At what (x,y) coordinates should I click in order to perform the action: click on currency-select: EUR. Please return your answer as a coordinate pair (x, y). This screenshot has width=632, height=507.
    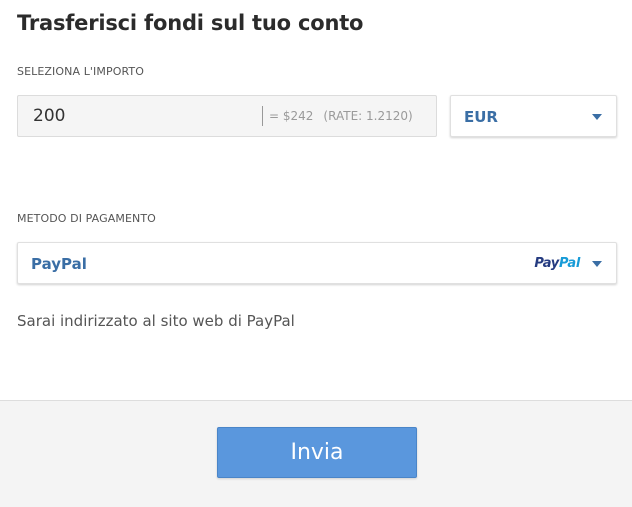
    Looking at the image, I should click on (533, 116).